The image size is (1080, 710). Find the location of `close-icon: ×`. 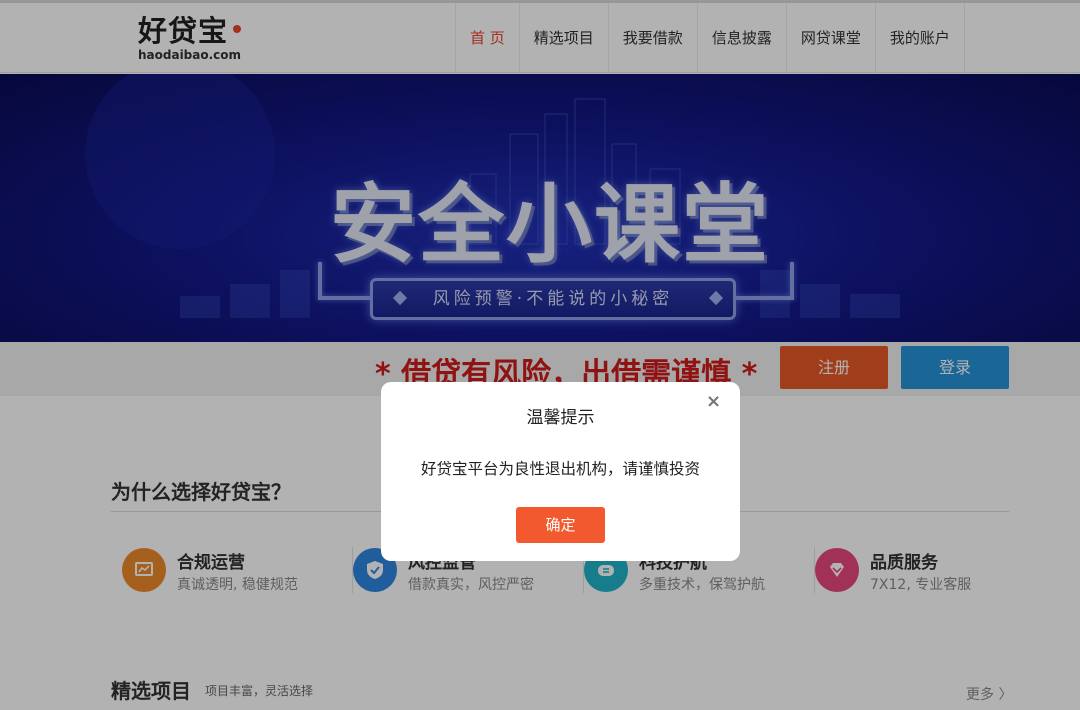

close-icon: × is located at coordinates (713, 402).